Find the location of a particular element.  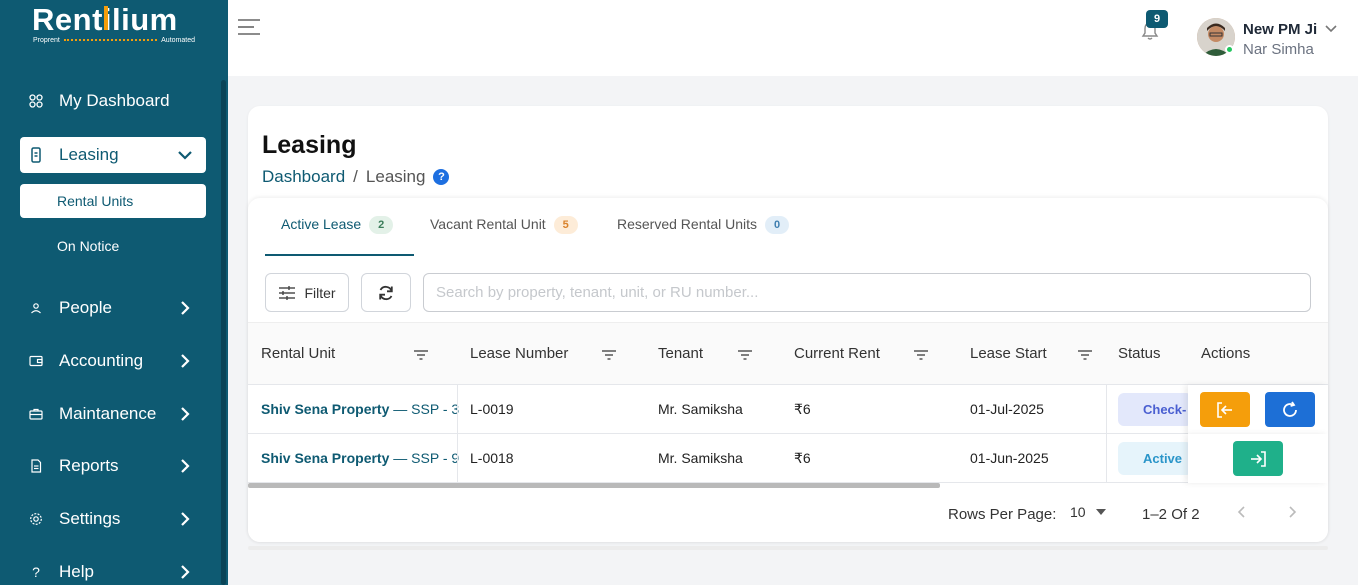

tab-count-badge: 2 is located at coordinates (381, 225).